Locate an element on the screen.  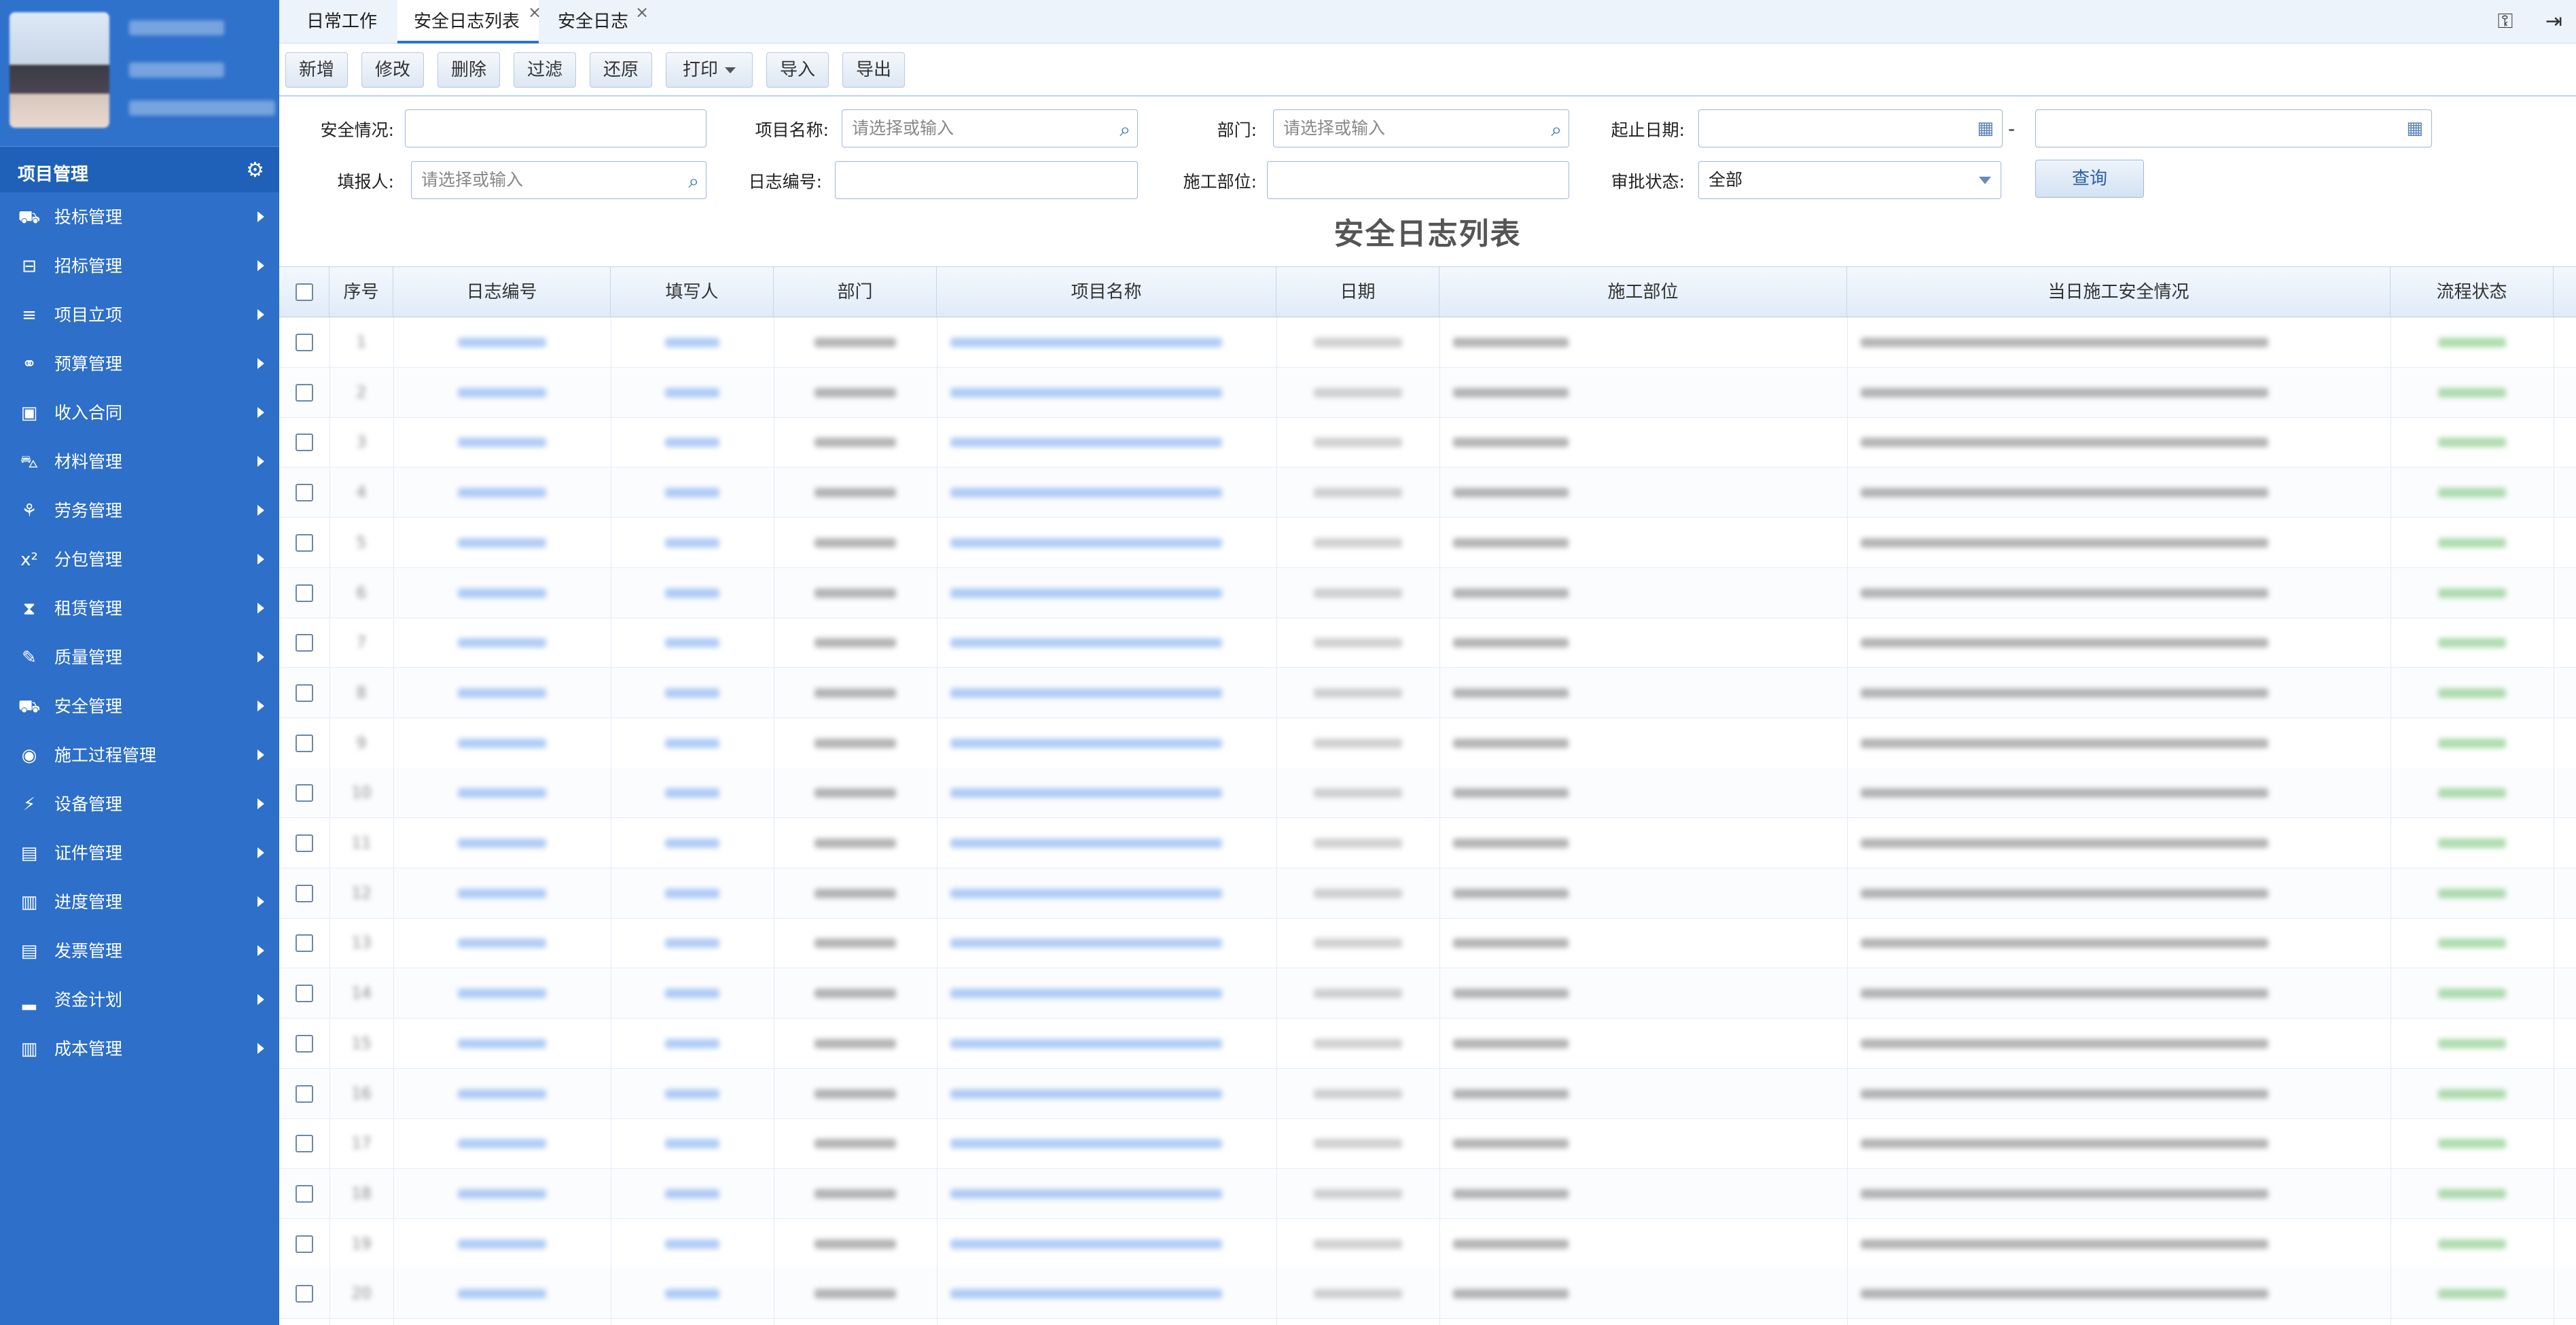
table-row: 4 is located at coordinates (1428, 492).